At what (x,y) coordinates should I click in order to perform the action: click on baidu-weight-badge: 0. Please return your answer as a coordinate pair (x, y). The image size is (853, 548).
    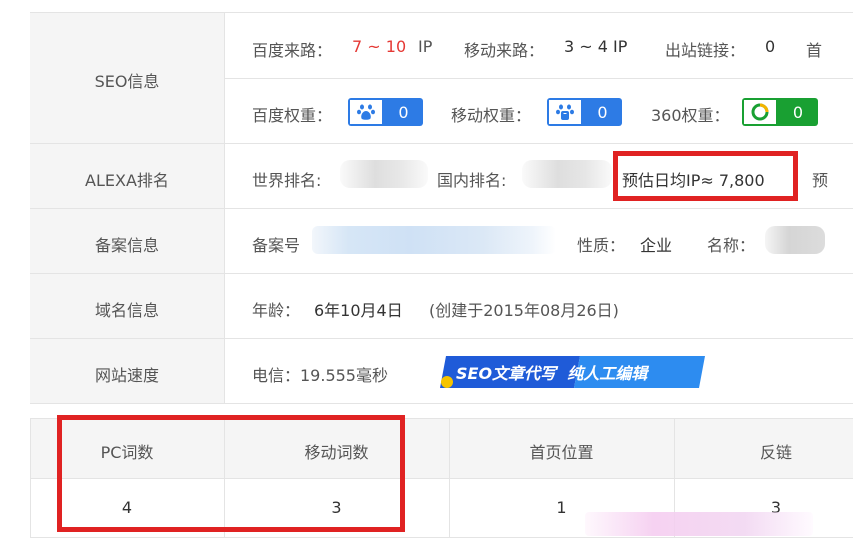
    Looking at the image, I should click on (385, 112).